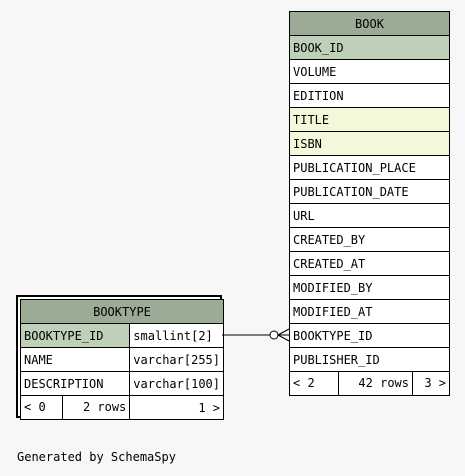  I want to click on optional-circle-icon, so click(274, 335).